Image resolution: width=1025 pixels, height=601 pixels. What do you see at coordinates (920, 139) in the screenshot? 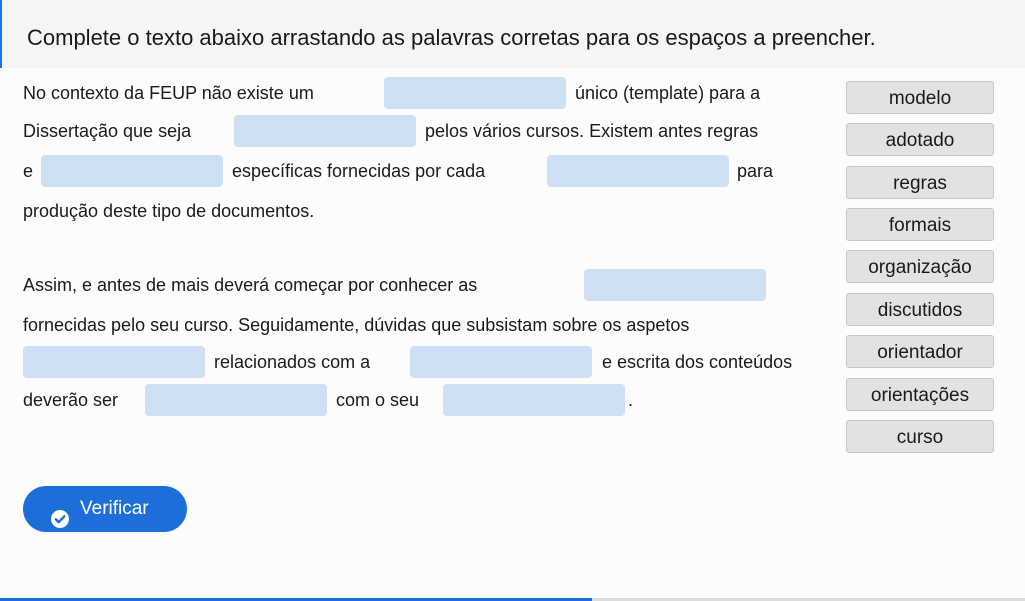
I see `draggable-word: adotado` at bounding box center [920, 139].